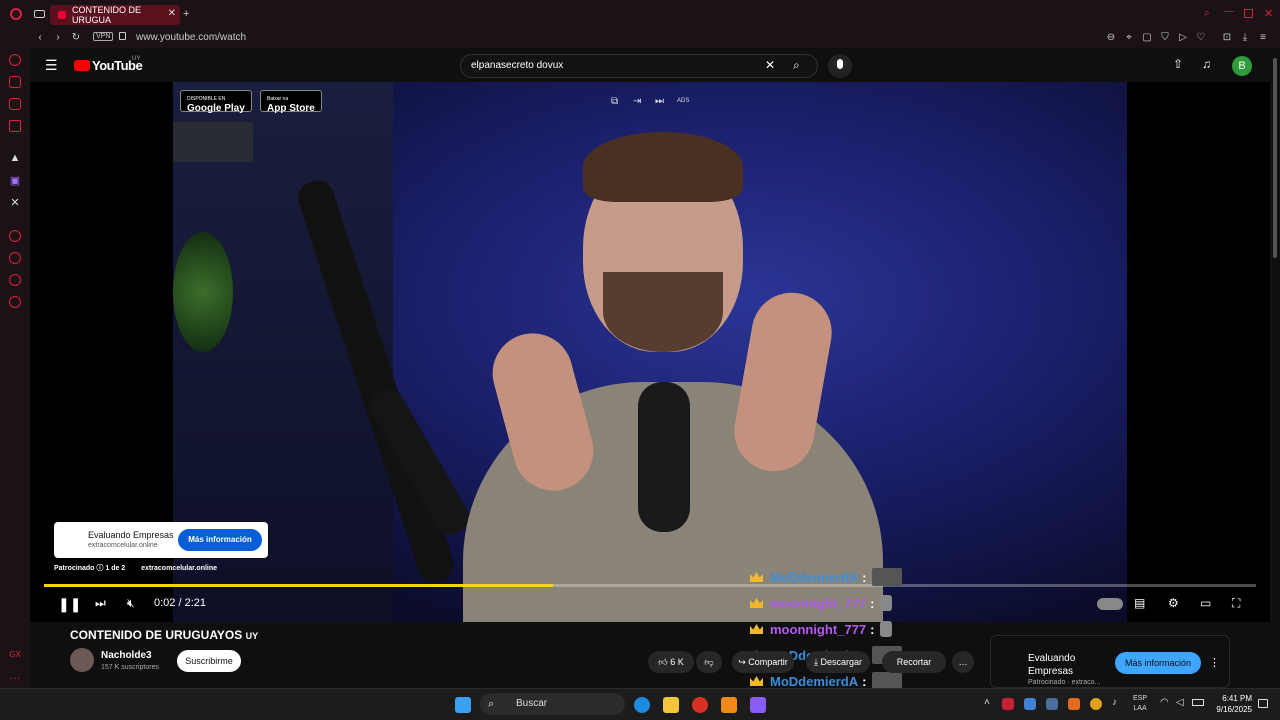 The width and height of the screenshot is (1280, 720). Describe the element at coordinates (1183, 38) in the screenshot. I see `share-page-icon: ▷` at that location.